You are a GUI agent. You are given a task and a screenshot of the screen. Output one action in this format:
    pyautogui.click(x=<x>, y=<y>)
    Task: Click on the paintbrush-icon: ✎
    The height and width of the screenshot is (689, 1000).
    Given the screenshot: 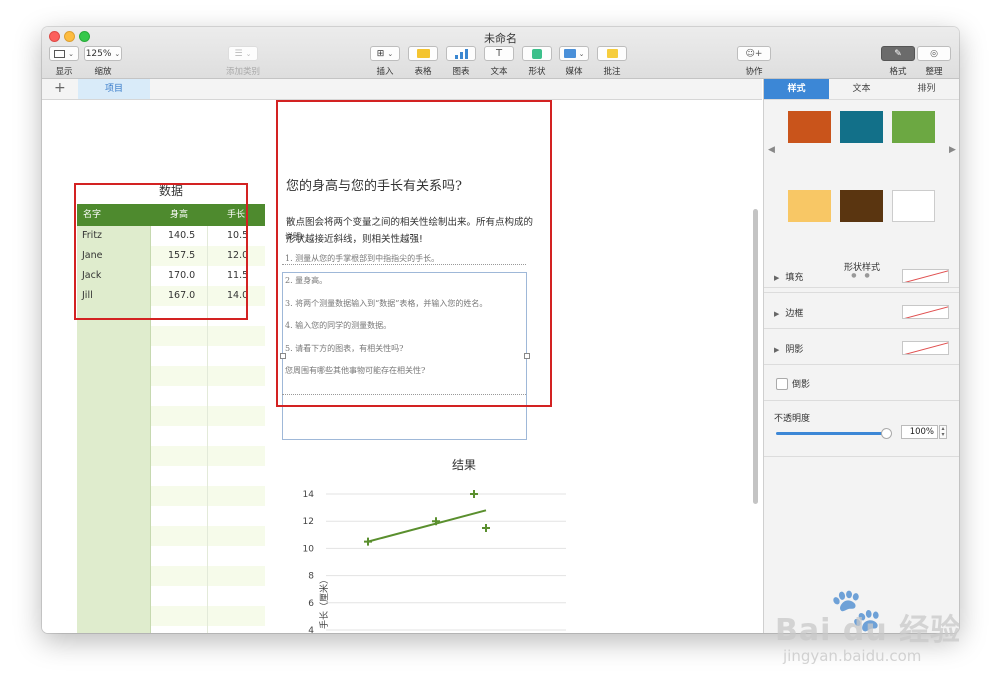 What is the action you would take?
    pyautogui.click(x=898, y=53)
    